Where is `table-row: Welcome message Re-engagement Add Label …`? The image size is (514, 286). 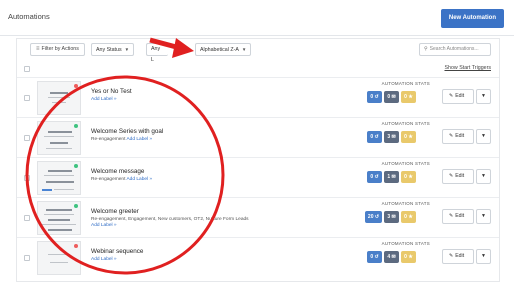
table-row: Welcome message Re-engagement Add Label … is located at coordinates (258, 177).